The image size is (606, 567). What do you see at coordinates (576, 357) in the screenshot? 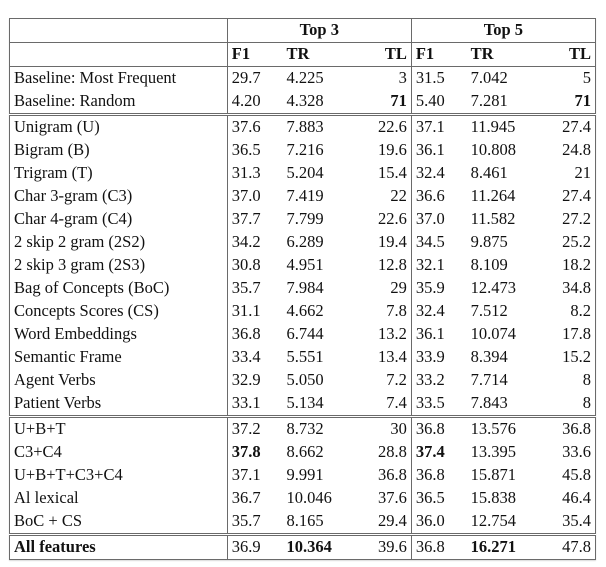
I see `cell-tl-top5: 15.2` at bounding box center [576, 357].